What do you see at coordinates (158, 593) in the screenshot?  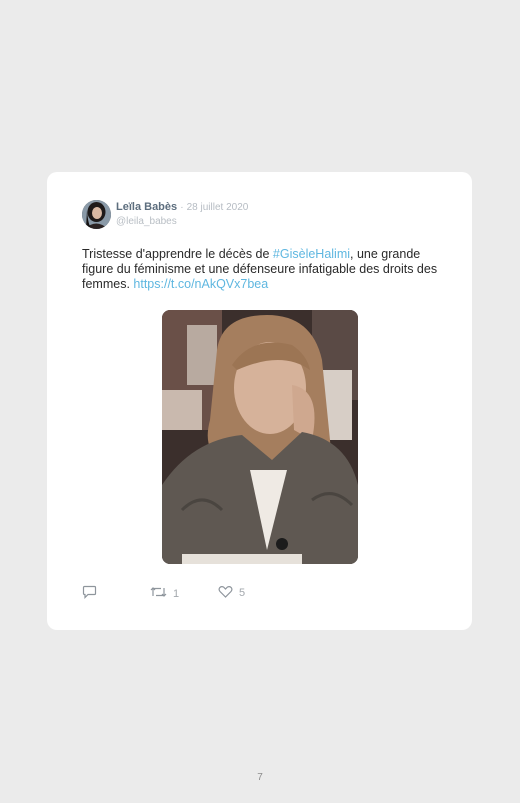 I see `retweet-icon` at bounding box center [158, 593].